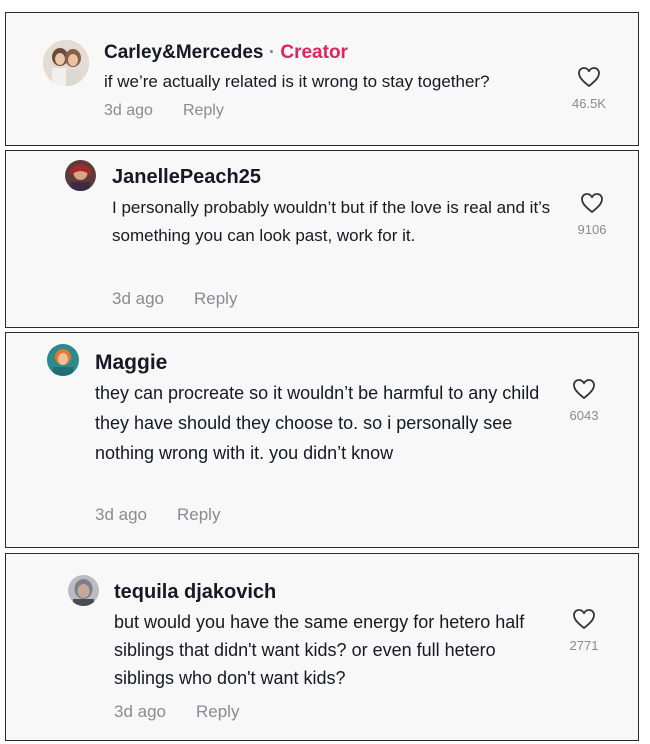 The width and height of the screenshot is (650, 744). I want to click on comment-username: Maggie, so click(131, 363).